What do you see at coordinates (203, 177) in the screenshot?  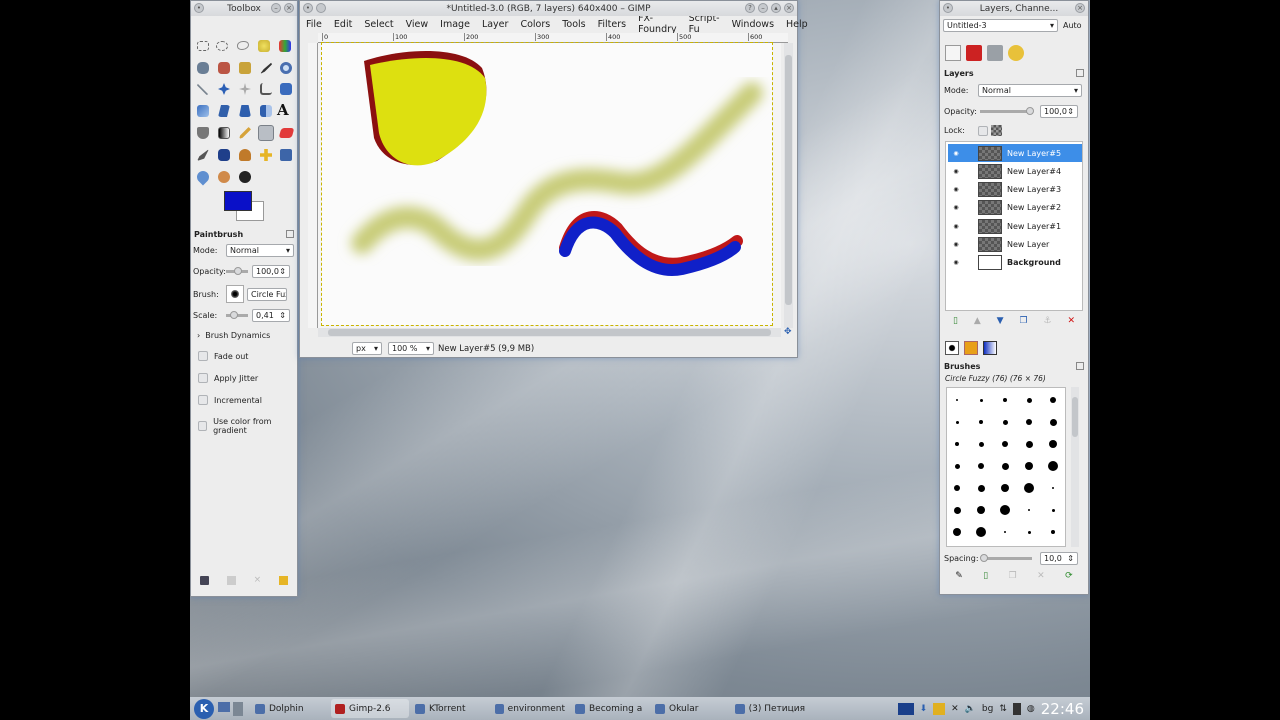 I see `blur-tool-icon` at bounding box center [203, 177].